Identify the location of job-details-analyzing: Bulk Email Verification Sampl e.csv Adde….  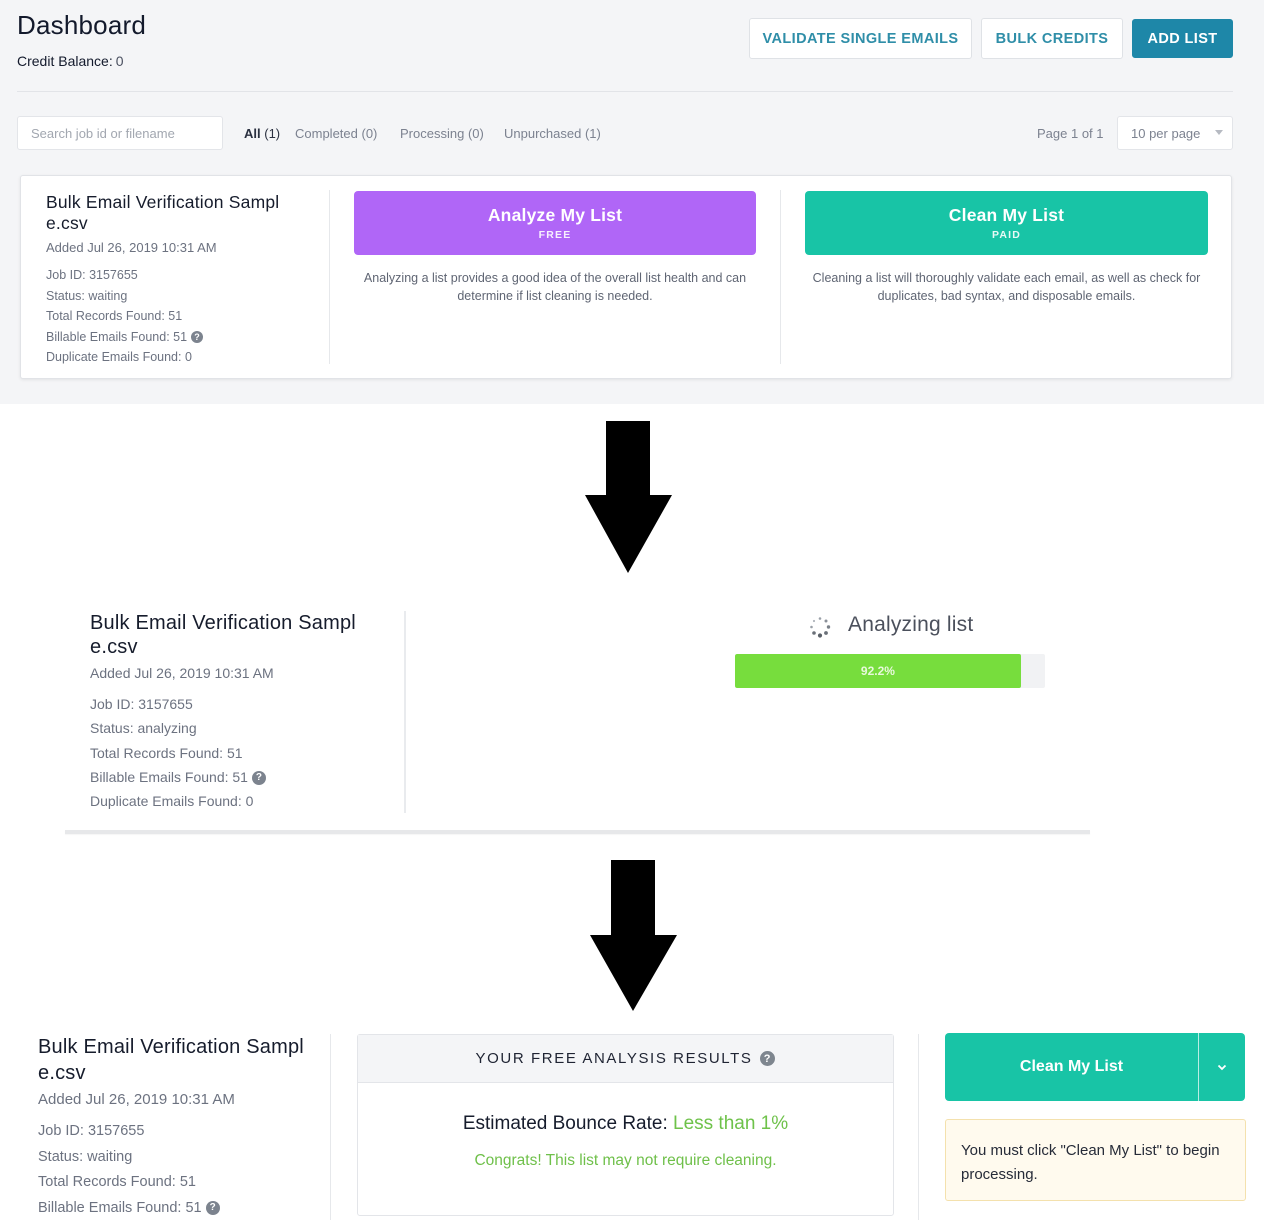
(240, 712).